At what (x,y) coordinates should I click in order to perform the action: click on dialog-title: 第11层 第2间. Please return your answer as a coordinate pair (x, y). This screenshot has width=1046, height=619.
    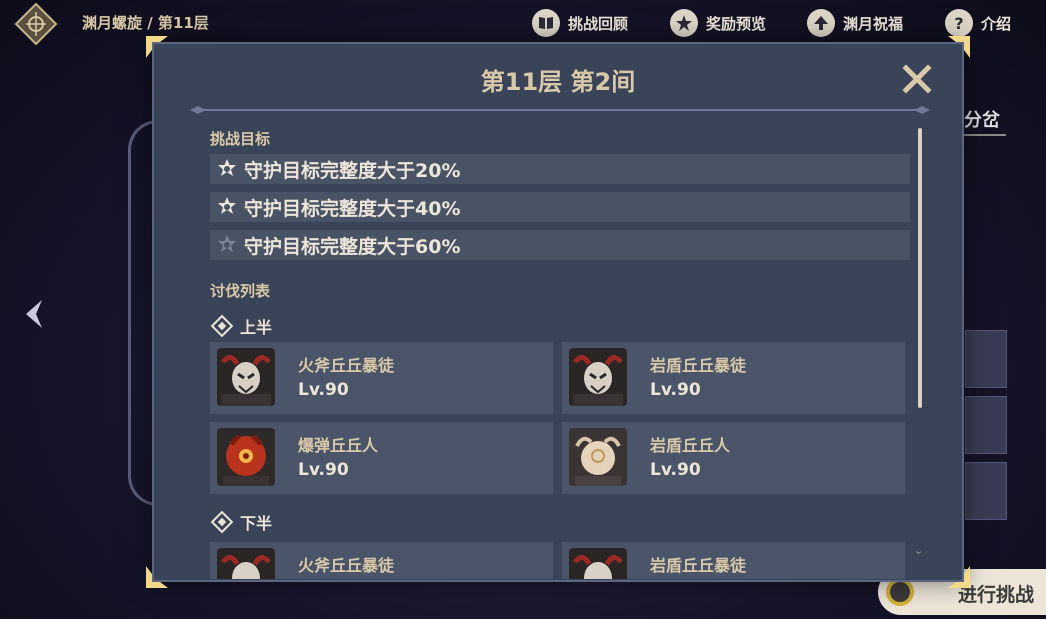
    Looking at the image, I should click on (558, 82).